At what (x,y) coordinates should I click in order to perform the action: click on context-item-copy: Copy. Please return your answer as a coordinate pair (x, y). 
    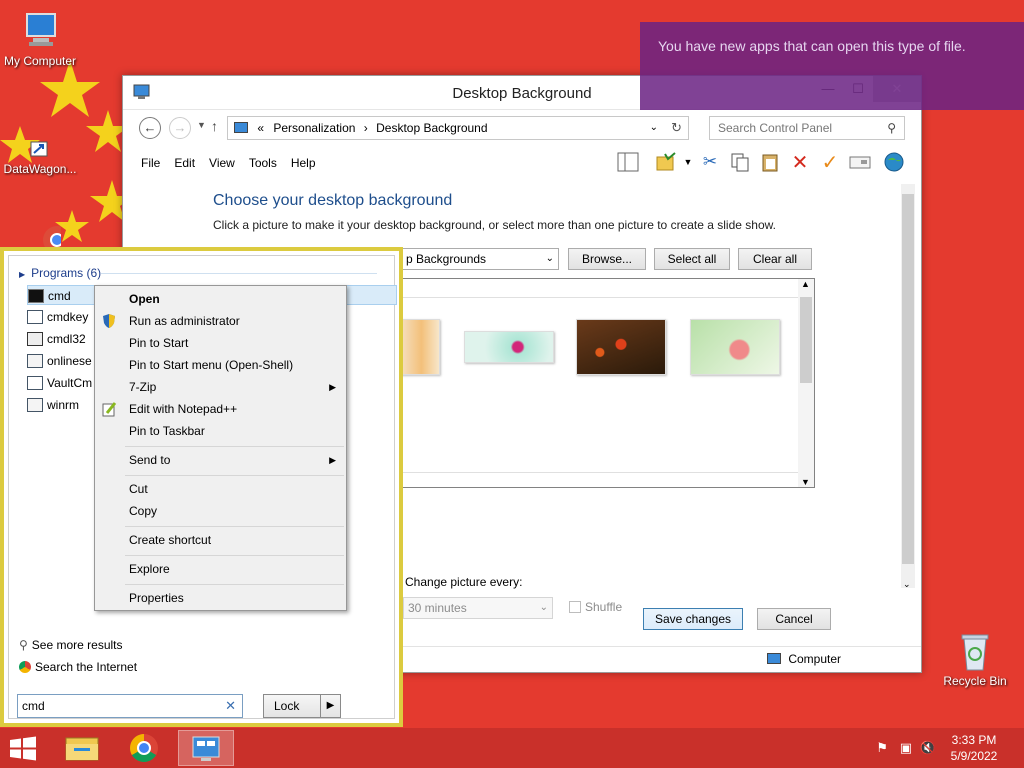
    Looking at the image, I should click on (220, 511).